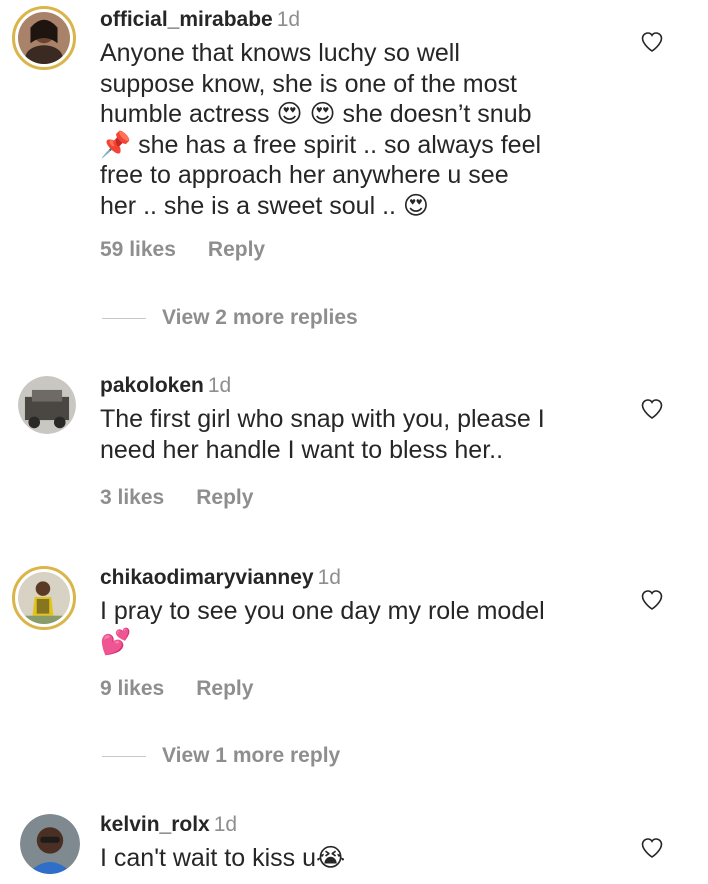 This screenshot has width=708, height=884. I want to click on comment-line: humble actress 😍 😍 she doesn’t snub, so click(316, 114).